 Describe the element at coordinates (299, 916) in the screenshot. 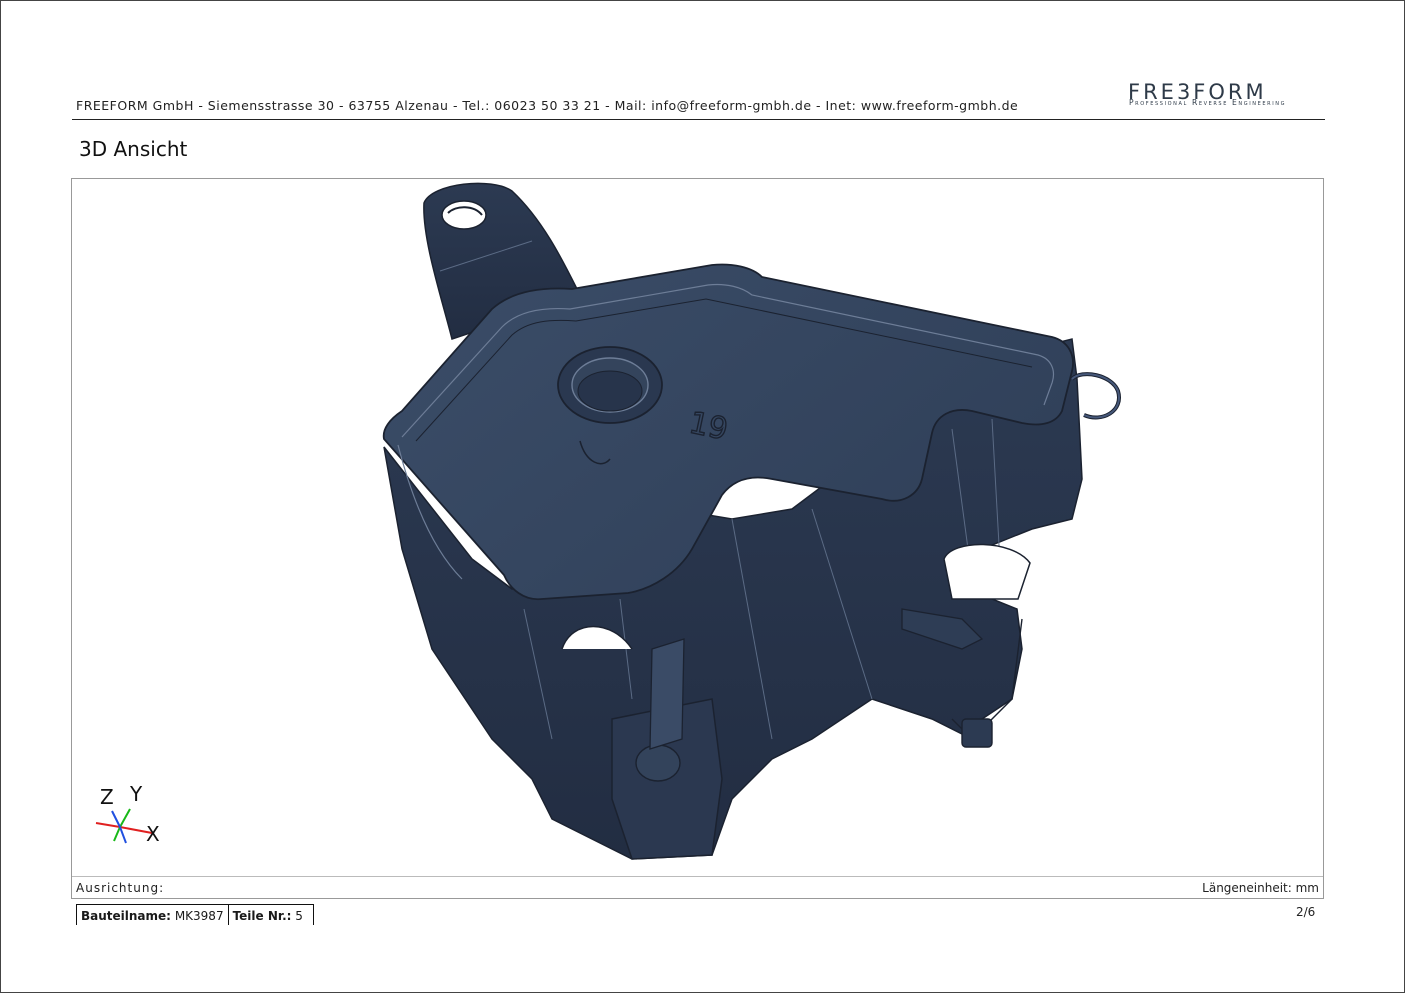

I see `part-no-value: 5` at that location.